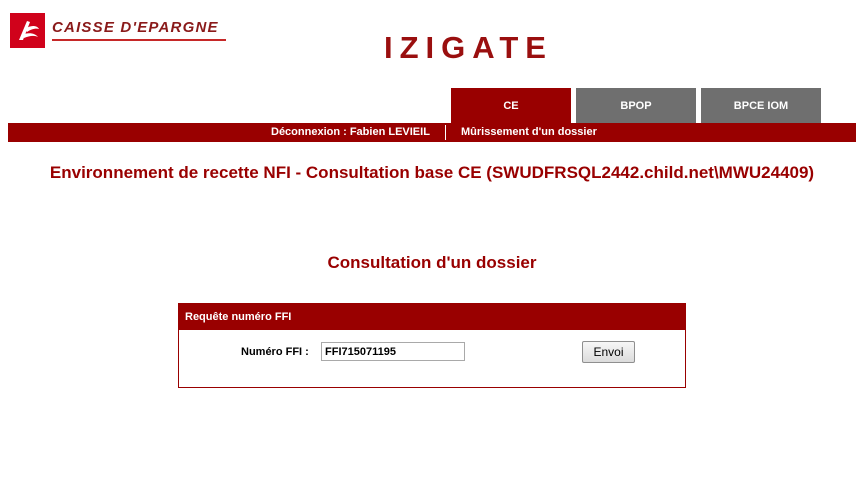 The height and width of the screenshot is (500, 864). I want to click on brand-logo: CAISSE D'EPARGNE, so click(118, 31).